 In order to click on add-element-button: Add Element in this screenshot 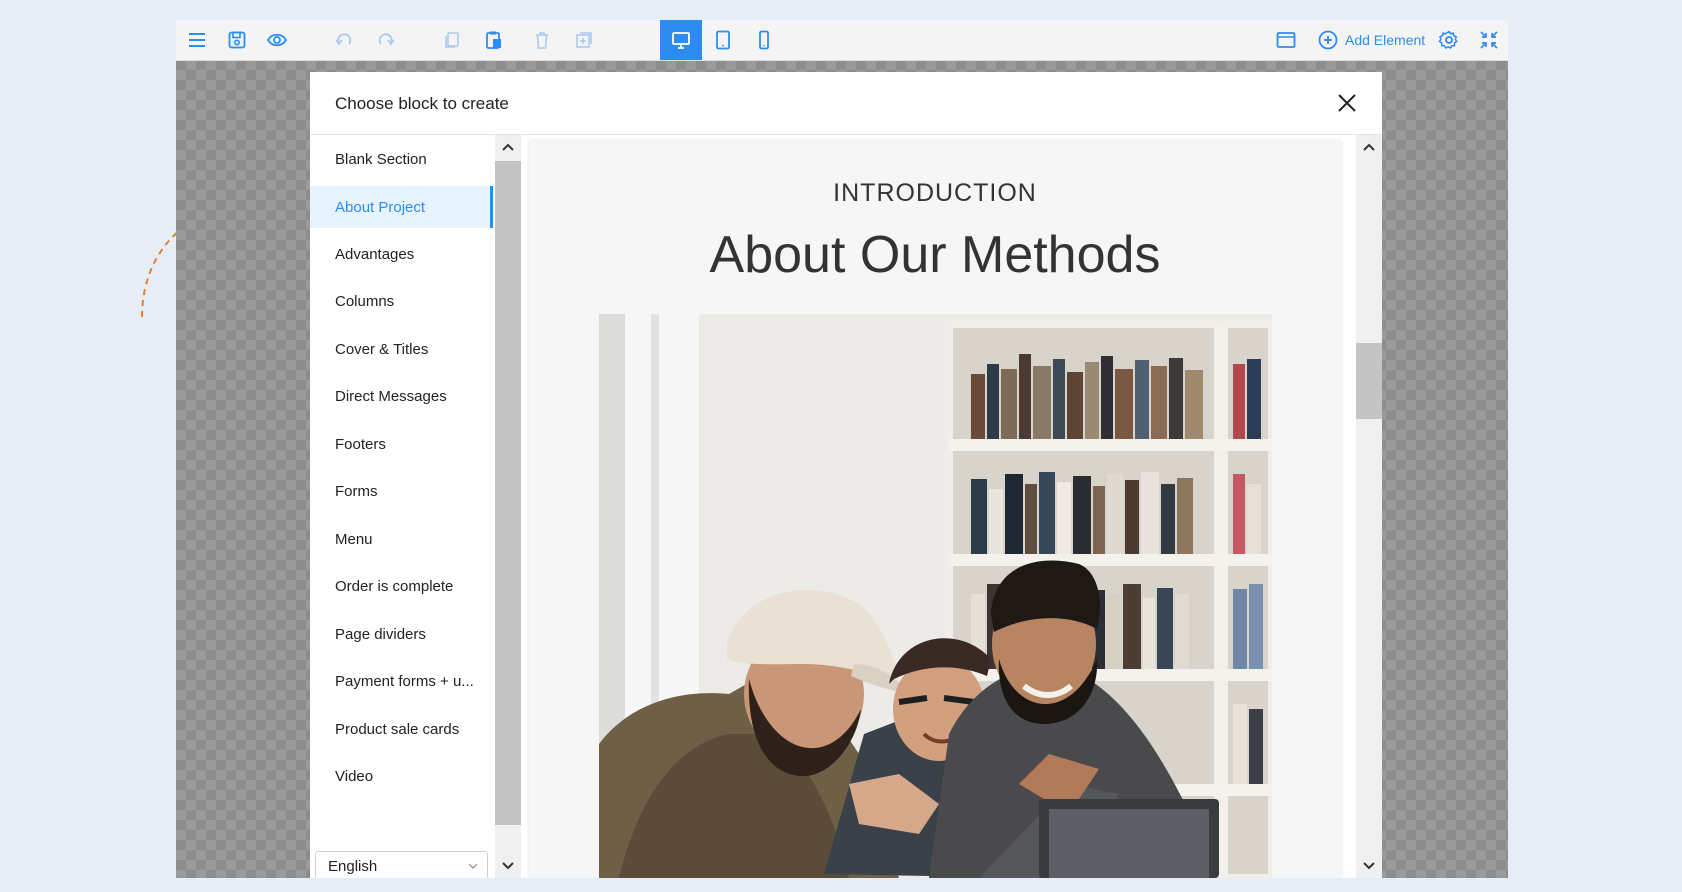, I will do `click(1371, 40)`.